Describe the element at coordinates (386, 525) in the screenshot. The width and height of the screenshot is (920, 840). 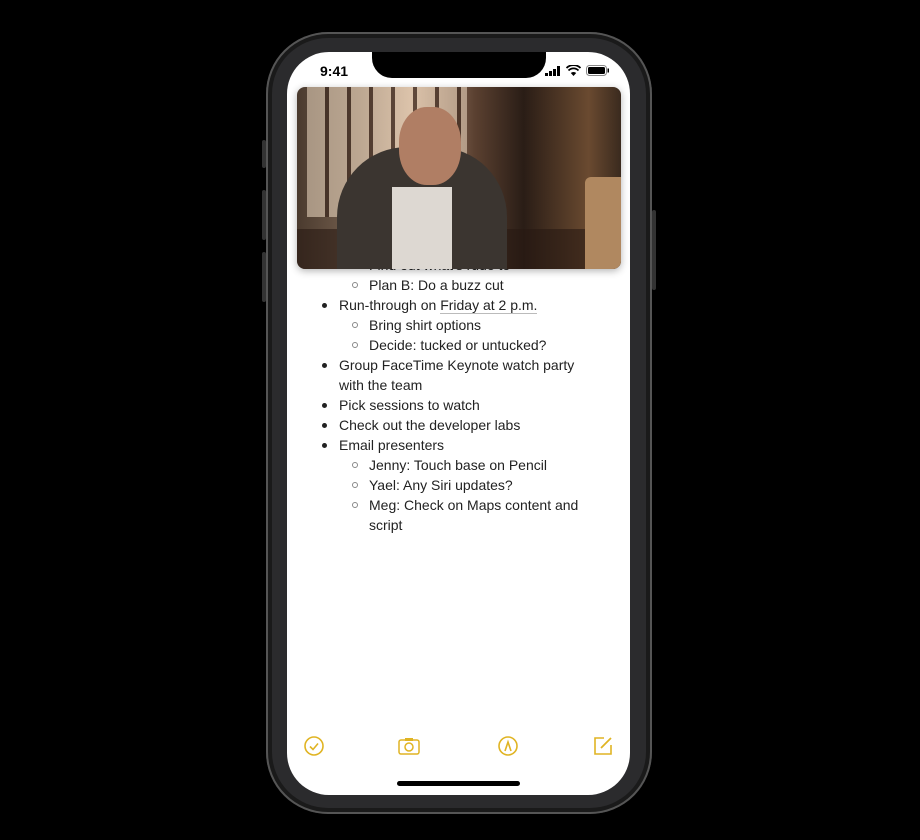
I see `list-item-continuation: script` at that location.